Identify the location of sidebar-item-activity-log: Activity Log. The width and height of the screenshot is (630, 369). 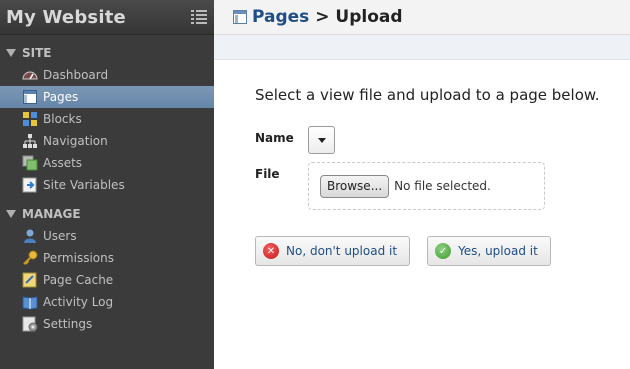
(107, 302).